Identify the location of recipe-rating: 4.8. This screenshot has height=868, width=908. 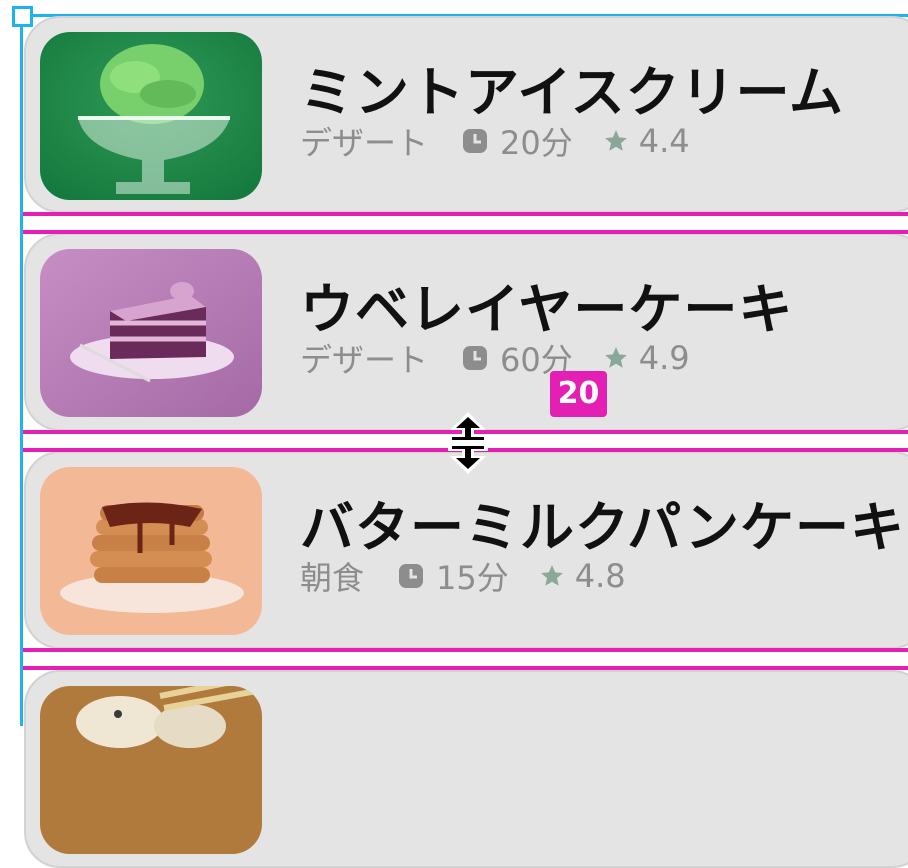
(600, 576).